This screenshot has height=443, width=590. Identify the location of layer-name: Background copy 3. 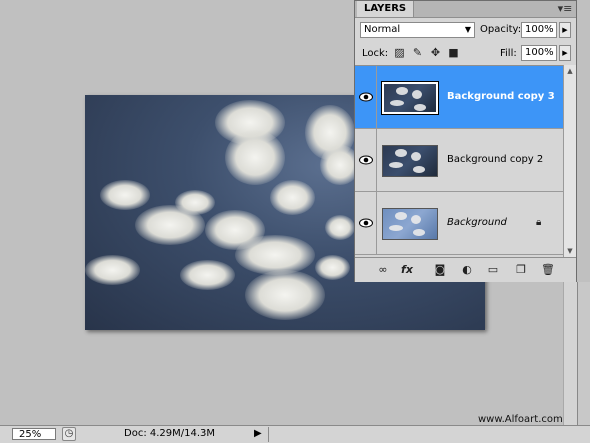
(501, 97).